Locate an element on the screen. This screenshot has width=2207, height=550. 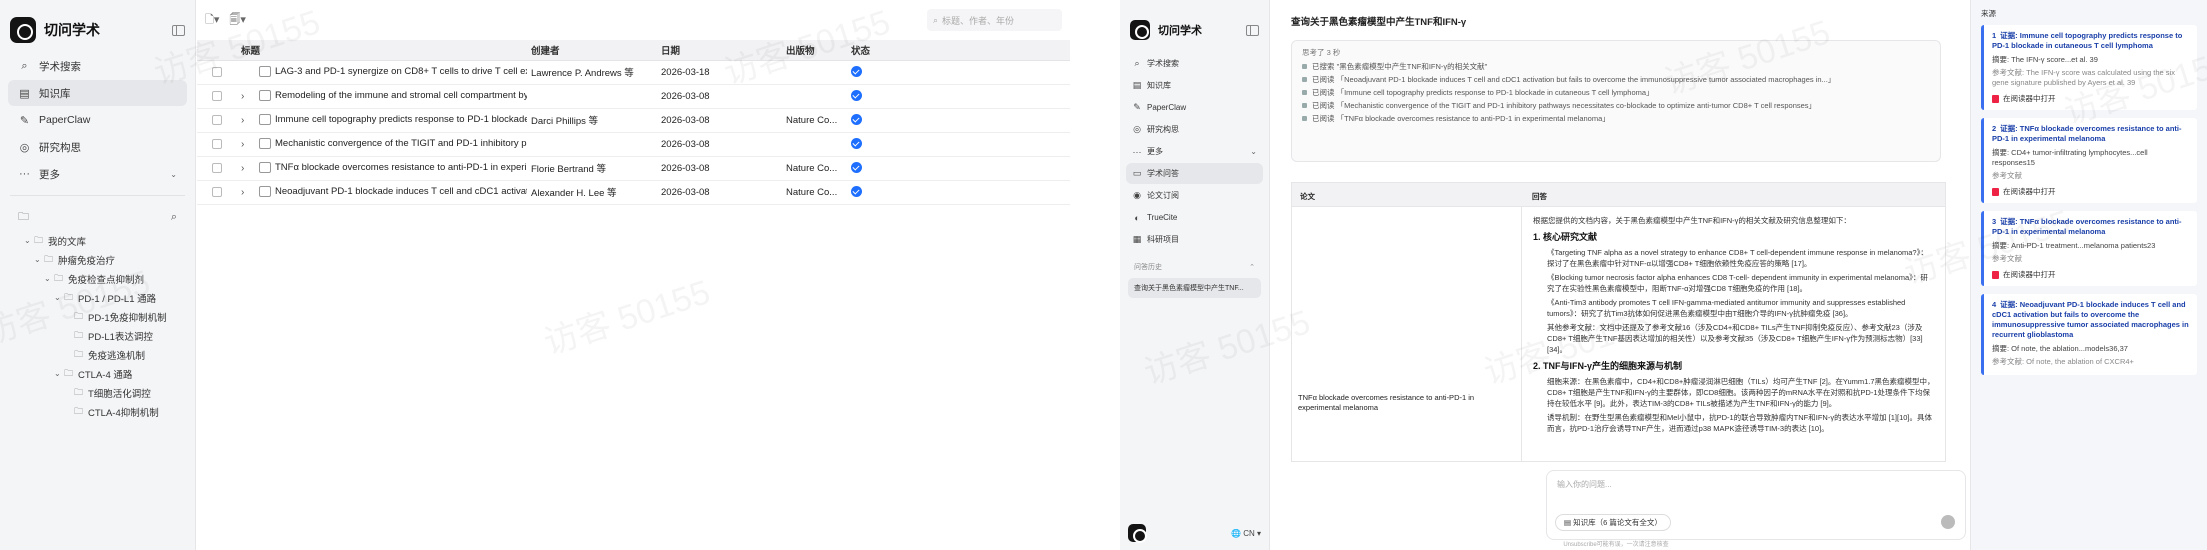
tree-folder: 🗀 PD-1免疫抑制机制 is located at coordinates (109, 316).